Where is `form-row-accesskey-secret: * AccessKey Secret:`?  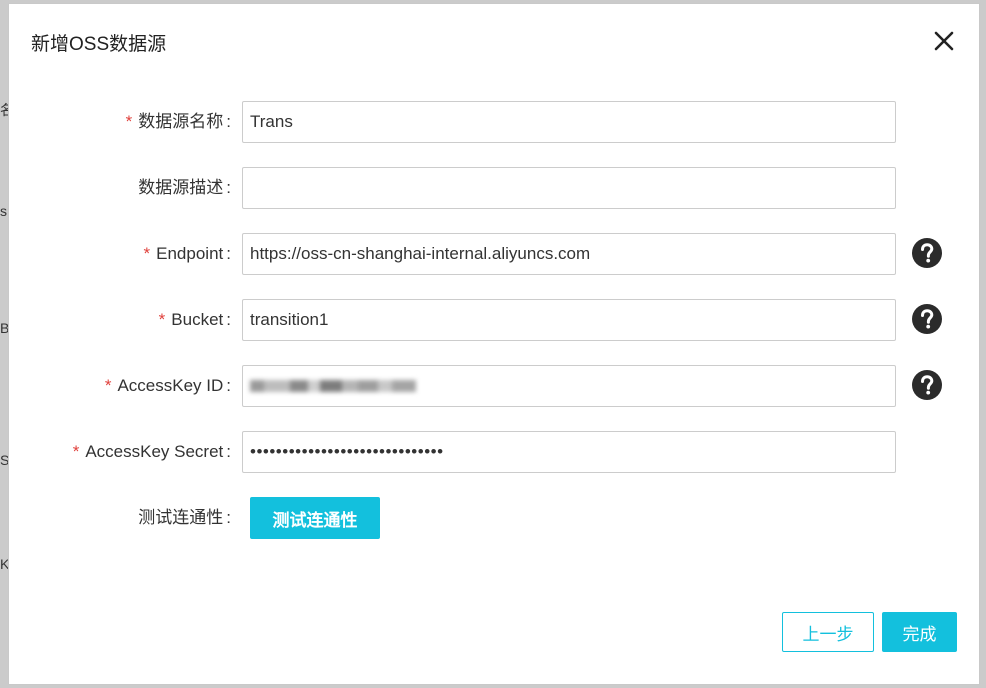
form-row-accesskey-secret: * AccessKey Secret: is located at coordinates (495, 452).